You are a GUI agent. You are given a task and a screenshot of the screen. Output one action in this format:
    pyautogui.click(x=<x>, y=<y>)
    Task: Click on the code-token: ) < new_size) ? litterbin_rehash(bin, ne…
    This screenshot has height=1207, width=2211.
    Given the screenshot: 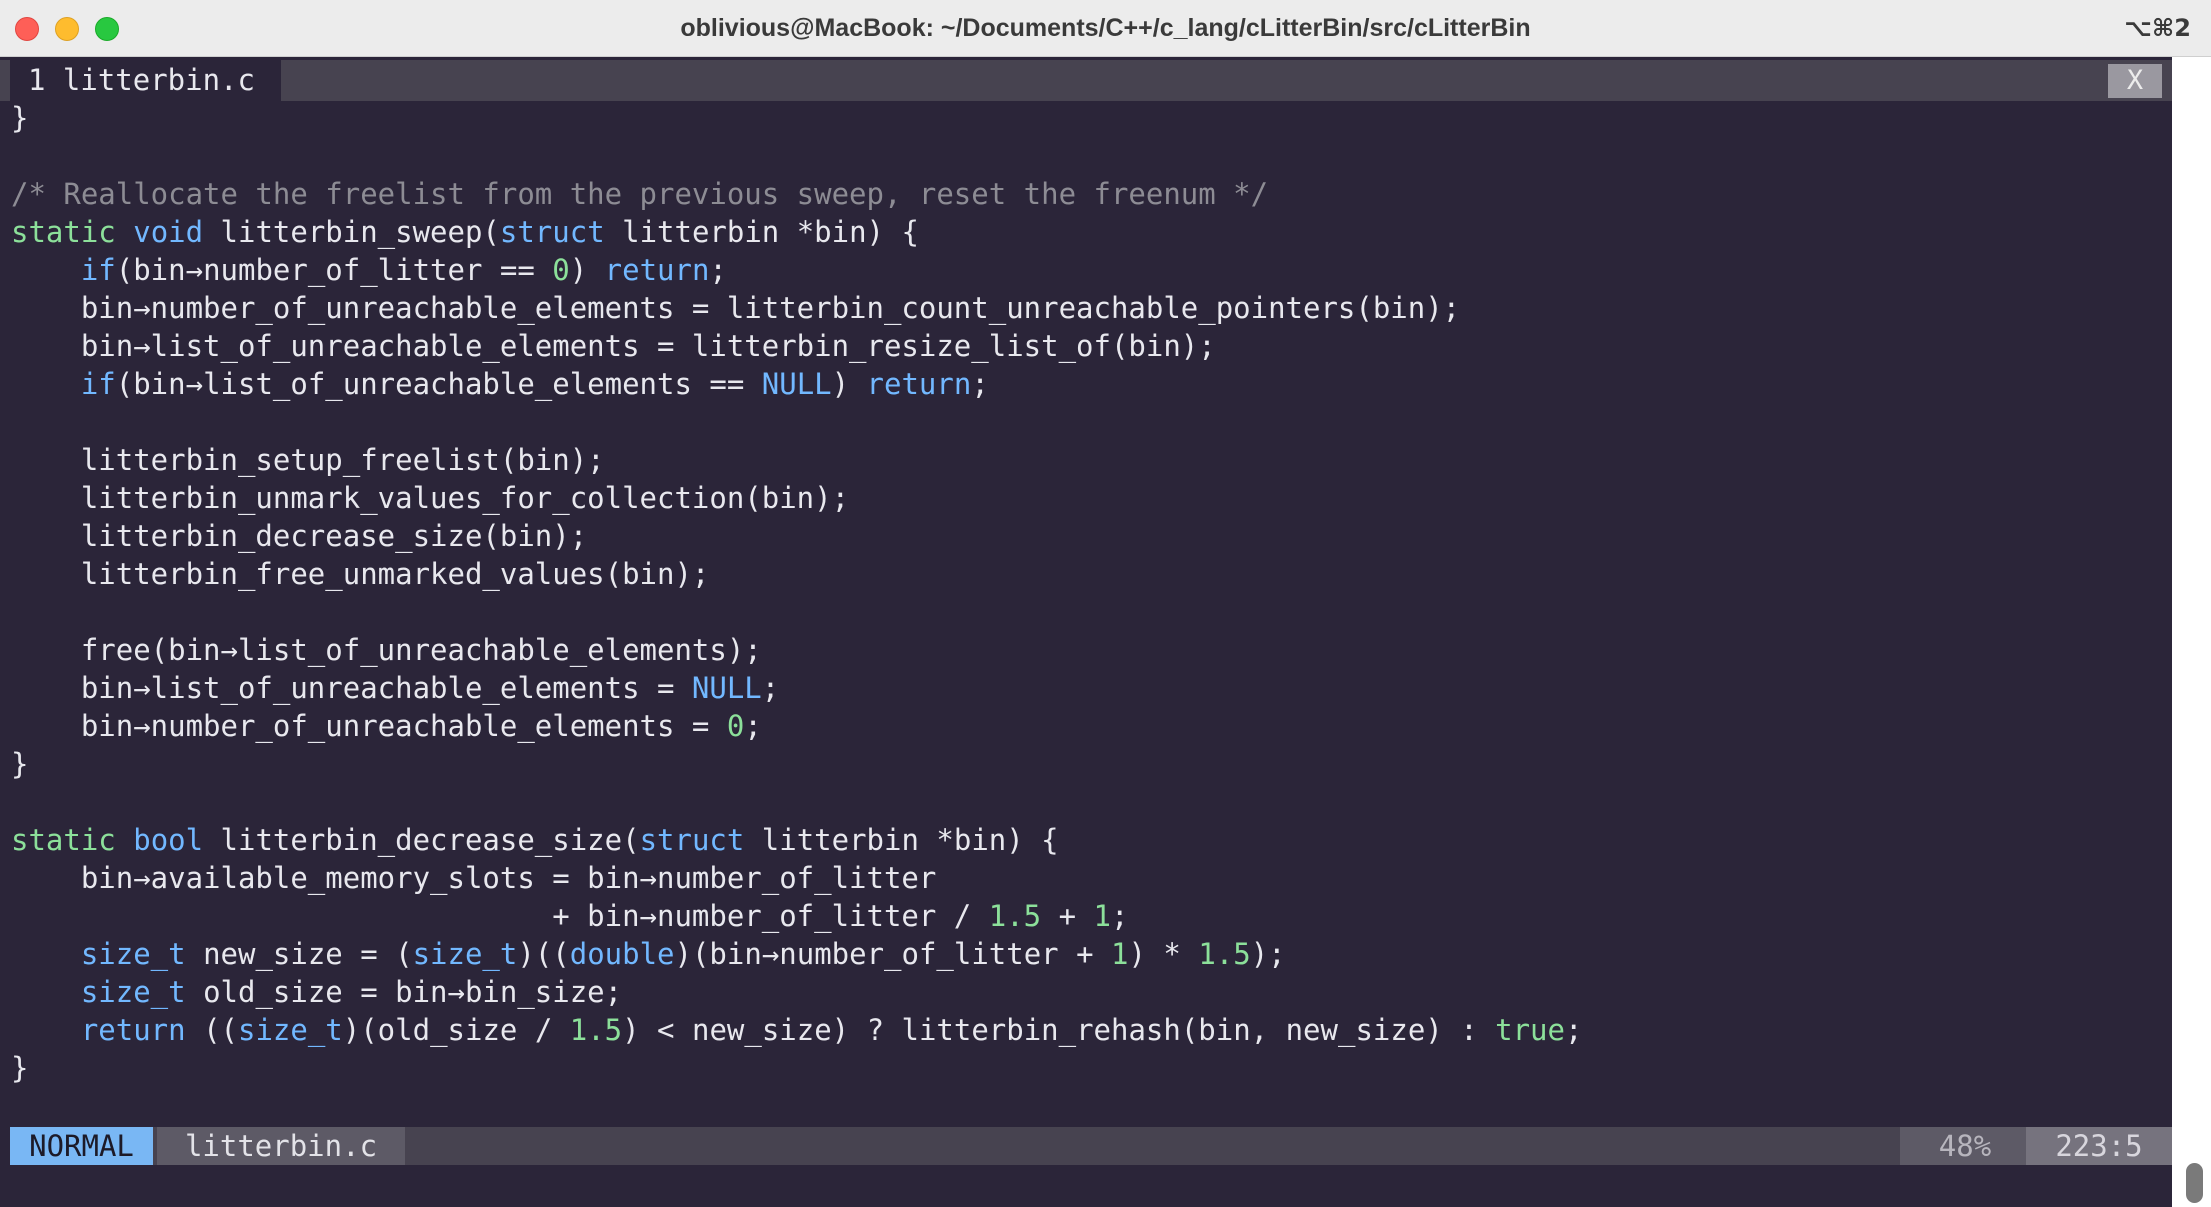 What is the action you would take?
    pyautogui.click(x=1059, y=1030)
    